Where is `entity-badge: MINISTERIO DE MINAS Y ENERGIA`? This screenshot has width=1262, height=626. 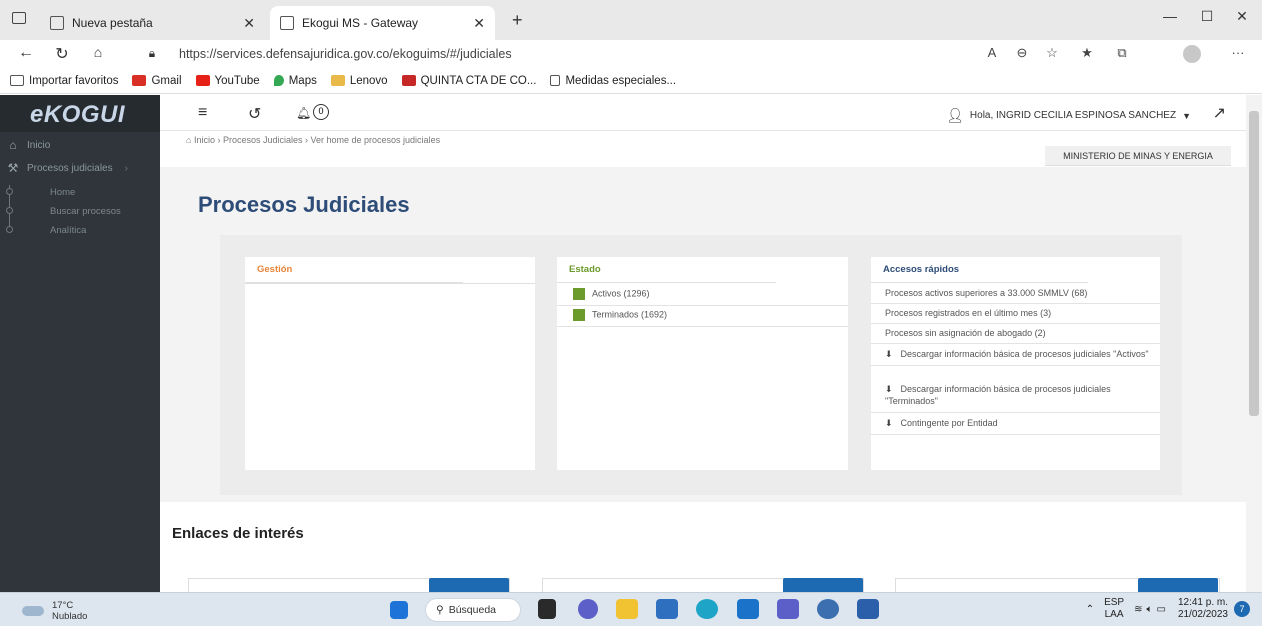
entity-badge: MINISTERIO DE MINAS Y ENERGIA is located at coordinates (1138, 156).